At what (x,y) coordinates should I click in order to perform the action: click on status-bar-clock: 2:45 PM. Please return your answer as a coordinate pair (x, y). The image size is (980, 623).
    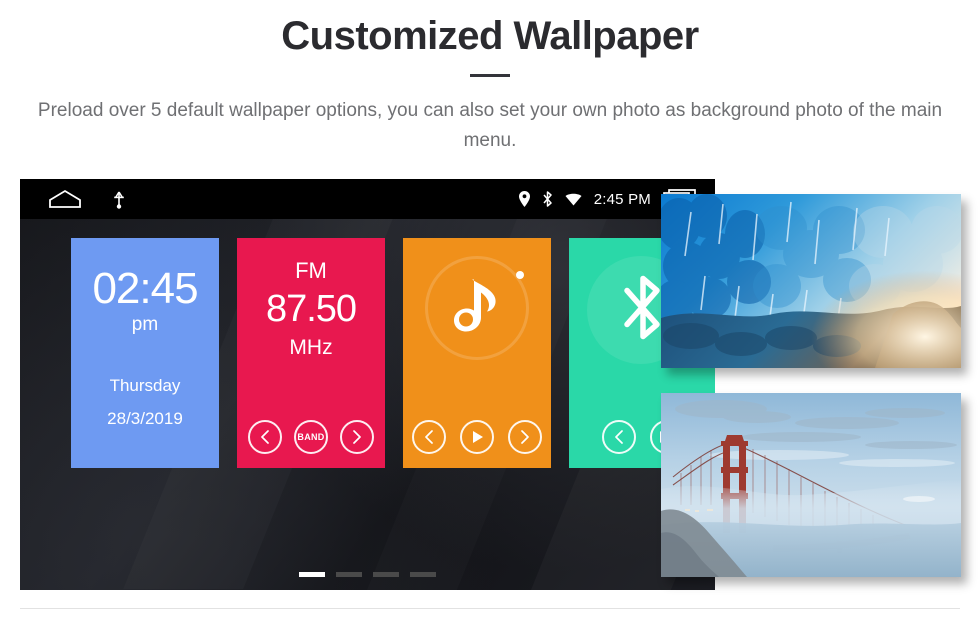
    Looking at the image, I should click on (622, 199).